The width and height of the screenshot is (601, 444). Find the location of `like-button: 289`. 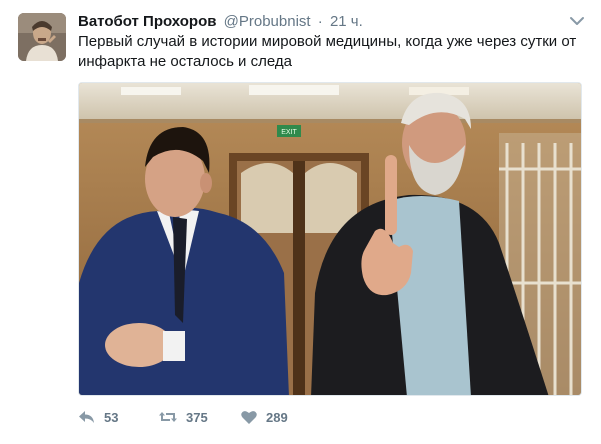

like-button: 289 is located at coordinates (264, 417).